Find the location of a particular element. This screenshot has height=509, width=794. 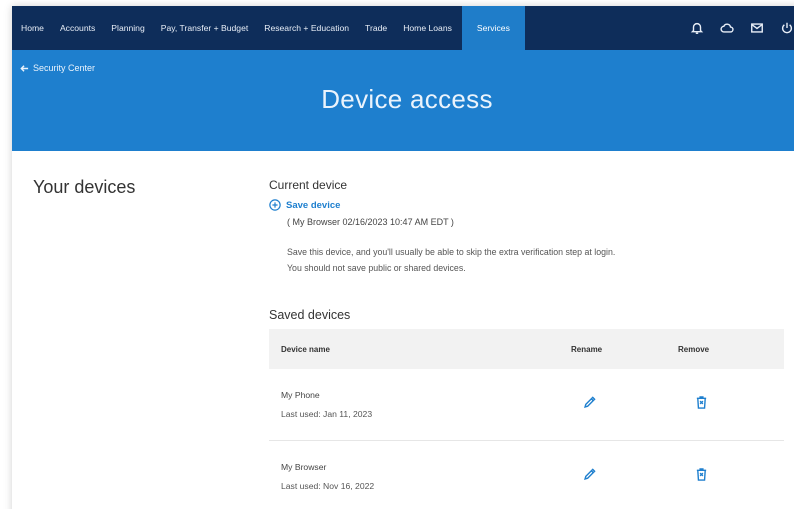

device-name: My Phone is located at coordinates (300, 395).